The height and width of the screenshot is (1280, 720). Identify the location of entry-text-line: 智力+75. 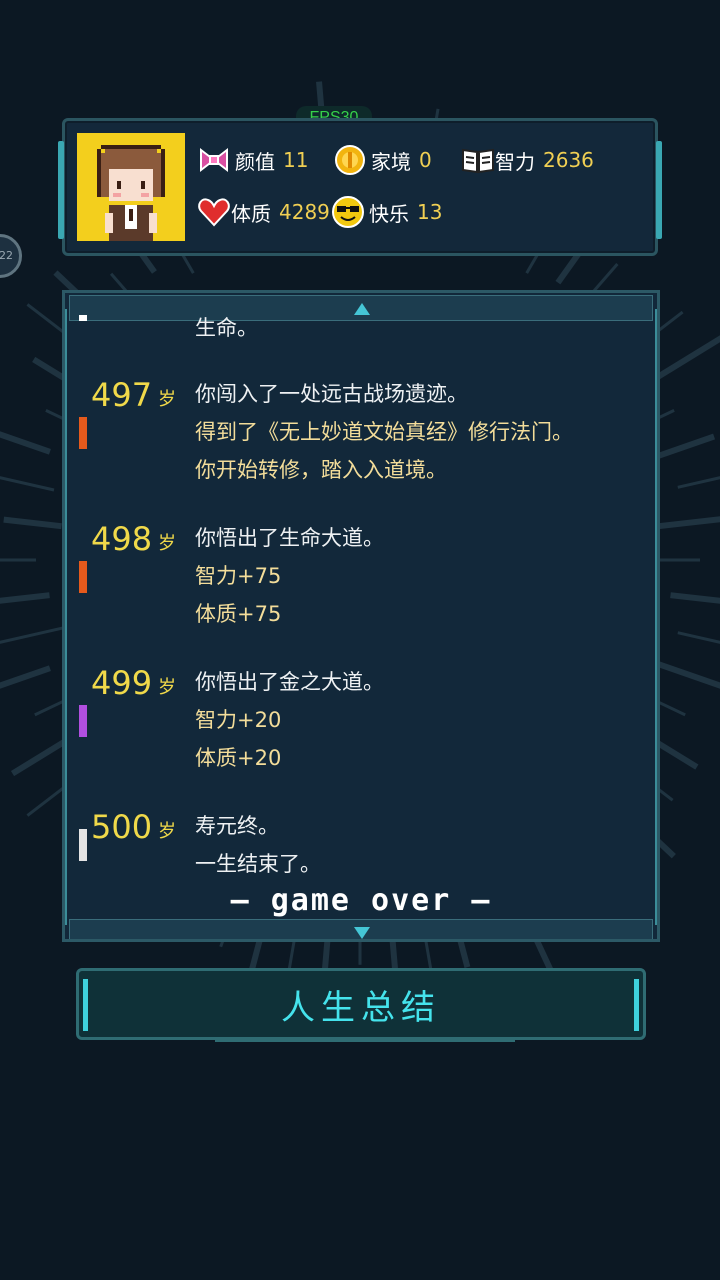
(238, 576).